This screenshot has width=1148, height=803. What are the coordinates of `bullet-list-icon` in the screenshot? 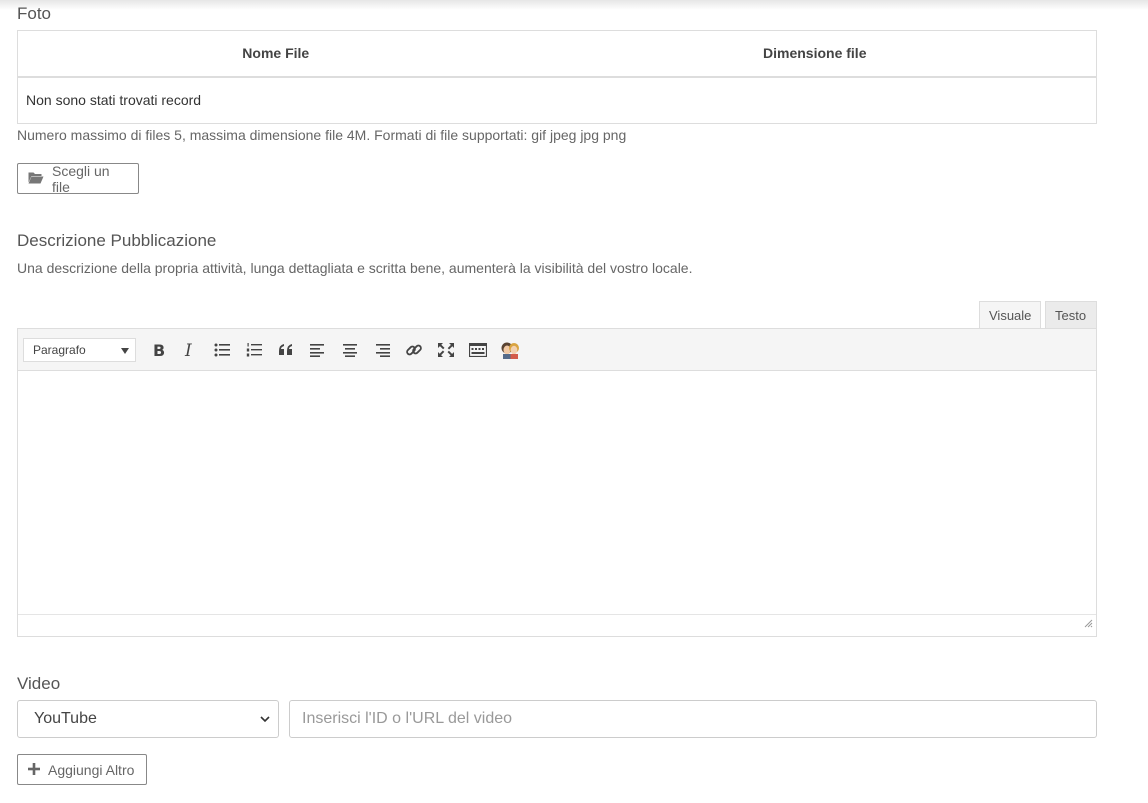 It's located at (222, 350).